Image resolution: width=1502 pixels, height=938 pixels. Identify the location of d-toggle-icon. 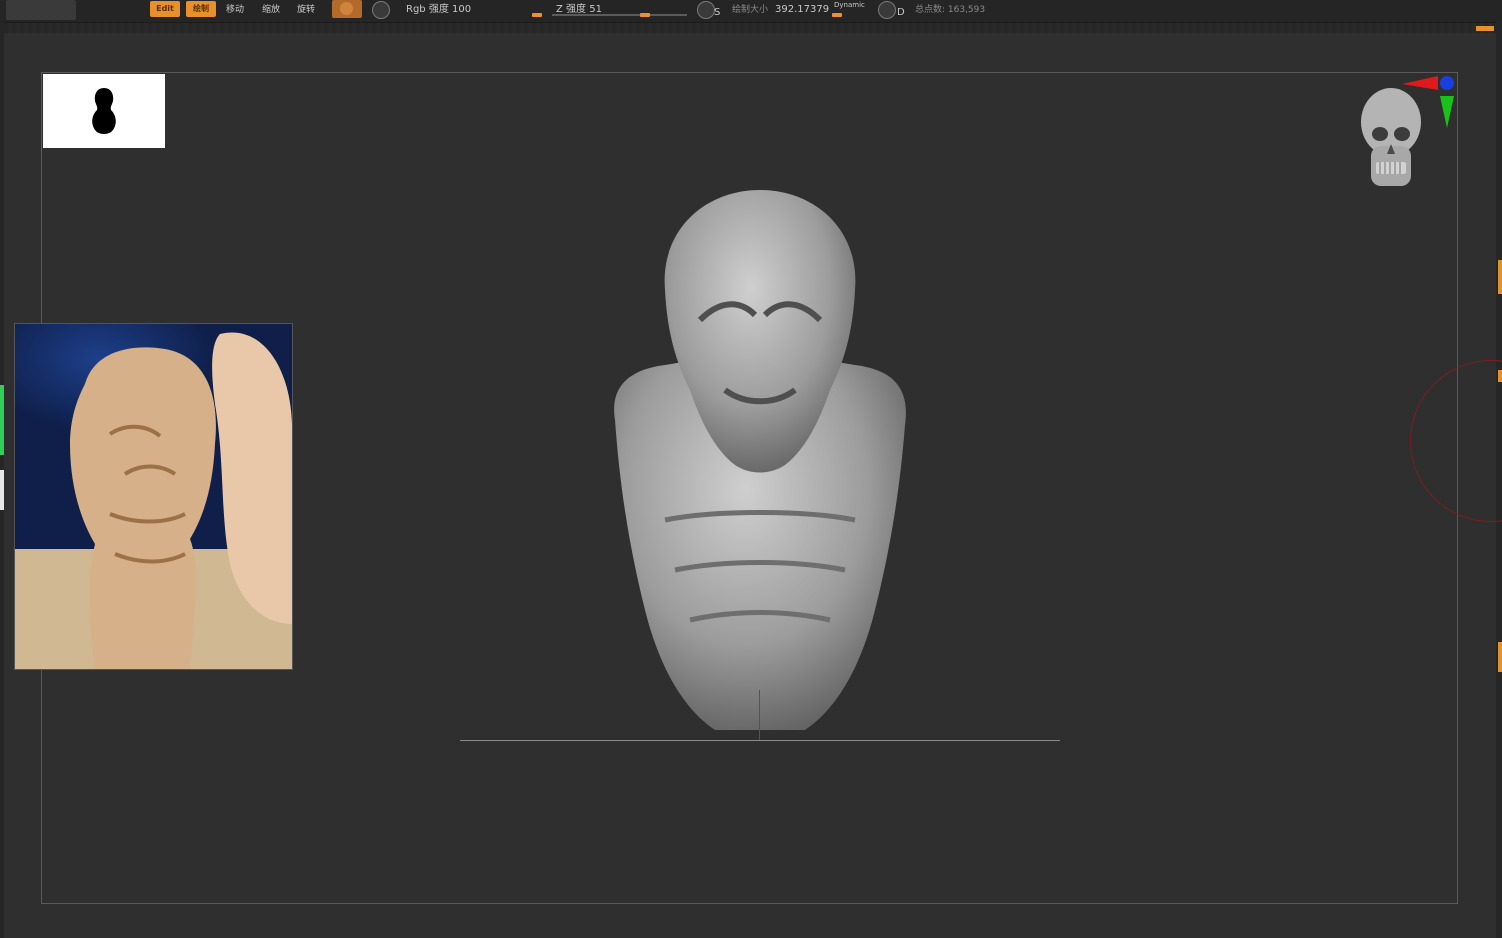
(887, 10).